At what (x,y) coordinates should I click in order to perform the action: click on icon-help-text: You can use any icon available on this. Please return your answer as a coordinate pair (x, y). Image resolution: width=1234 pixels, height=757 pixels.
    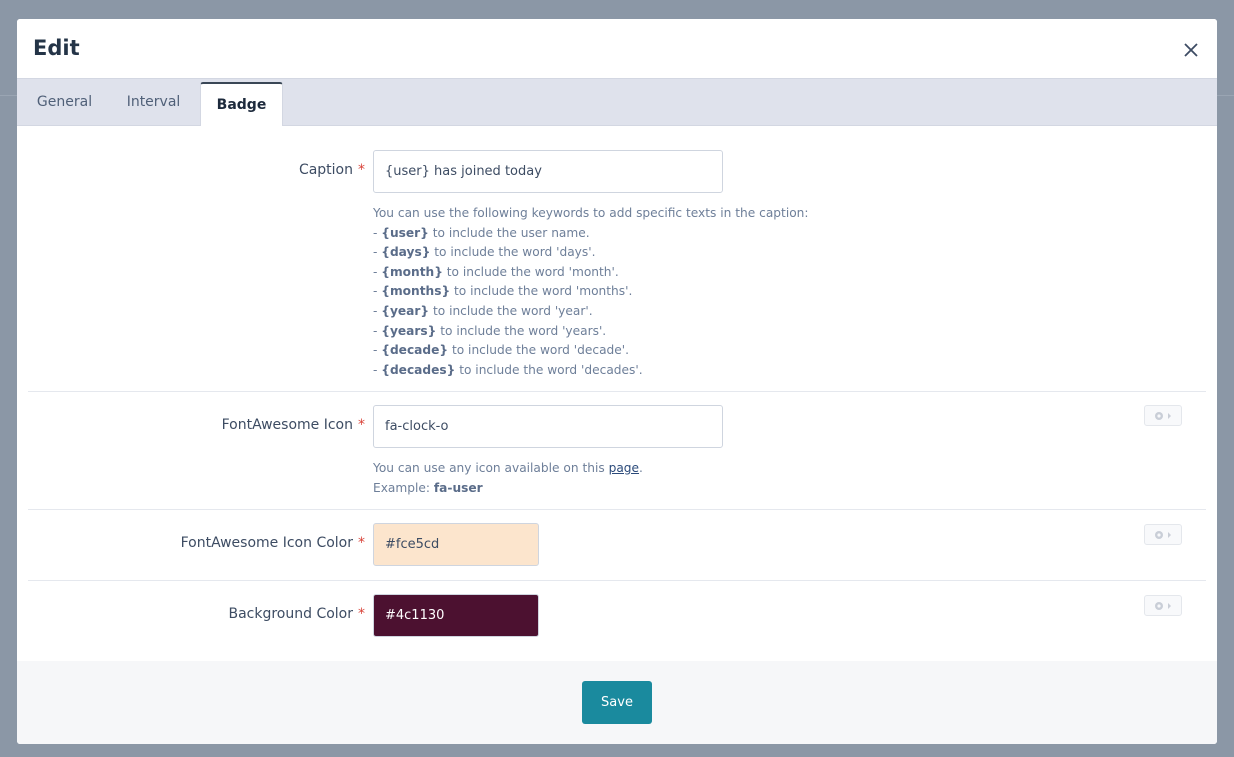
    Looking at the image, I should click on (491, 468).